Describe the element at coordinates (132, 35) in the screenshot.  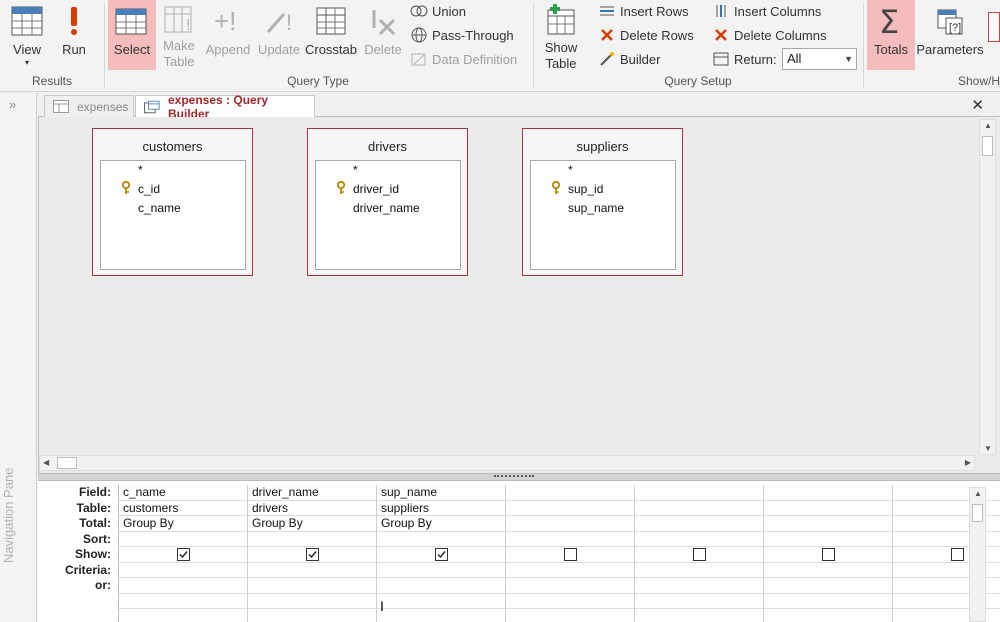
I see `select-query-button: Select` at that location.